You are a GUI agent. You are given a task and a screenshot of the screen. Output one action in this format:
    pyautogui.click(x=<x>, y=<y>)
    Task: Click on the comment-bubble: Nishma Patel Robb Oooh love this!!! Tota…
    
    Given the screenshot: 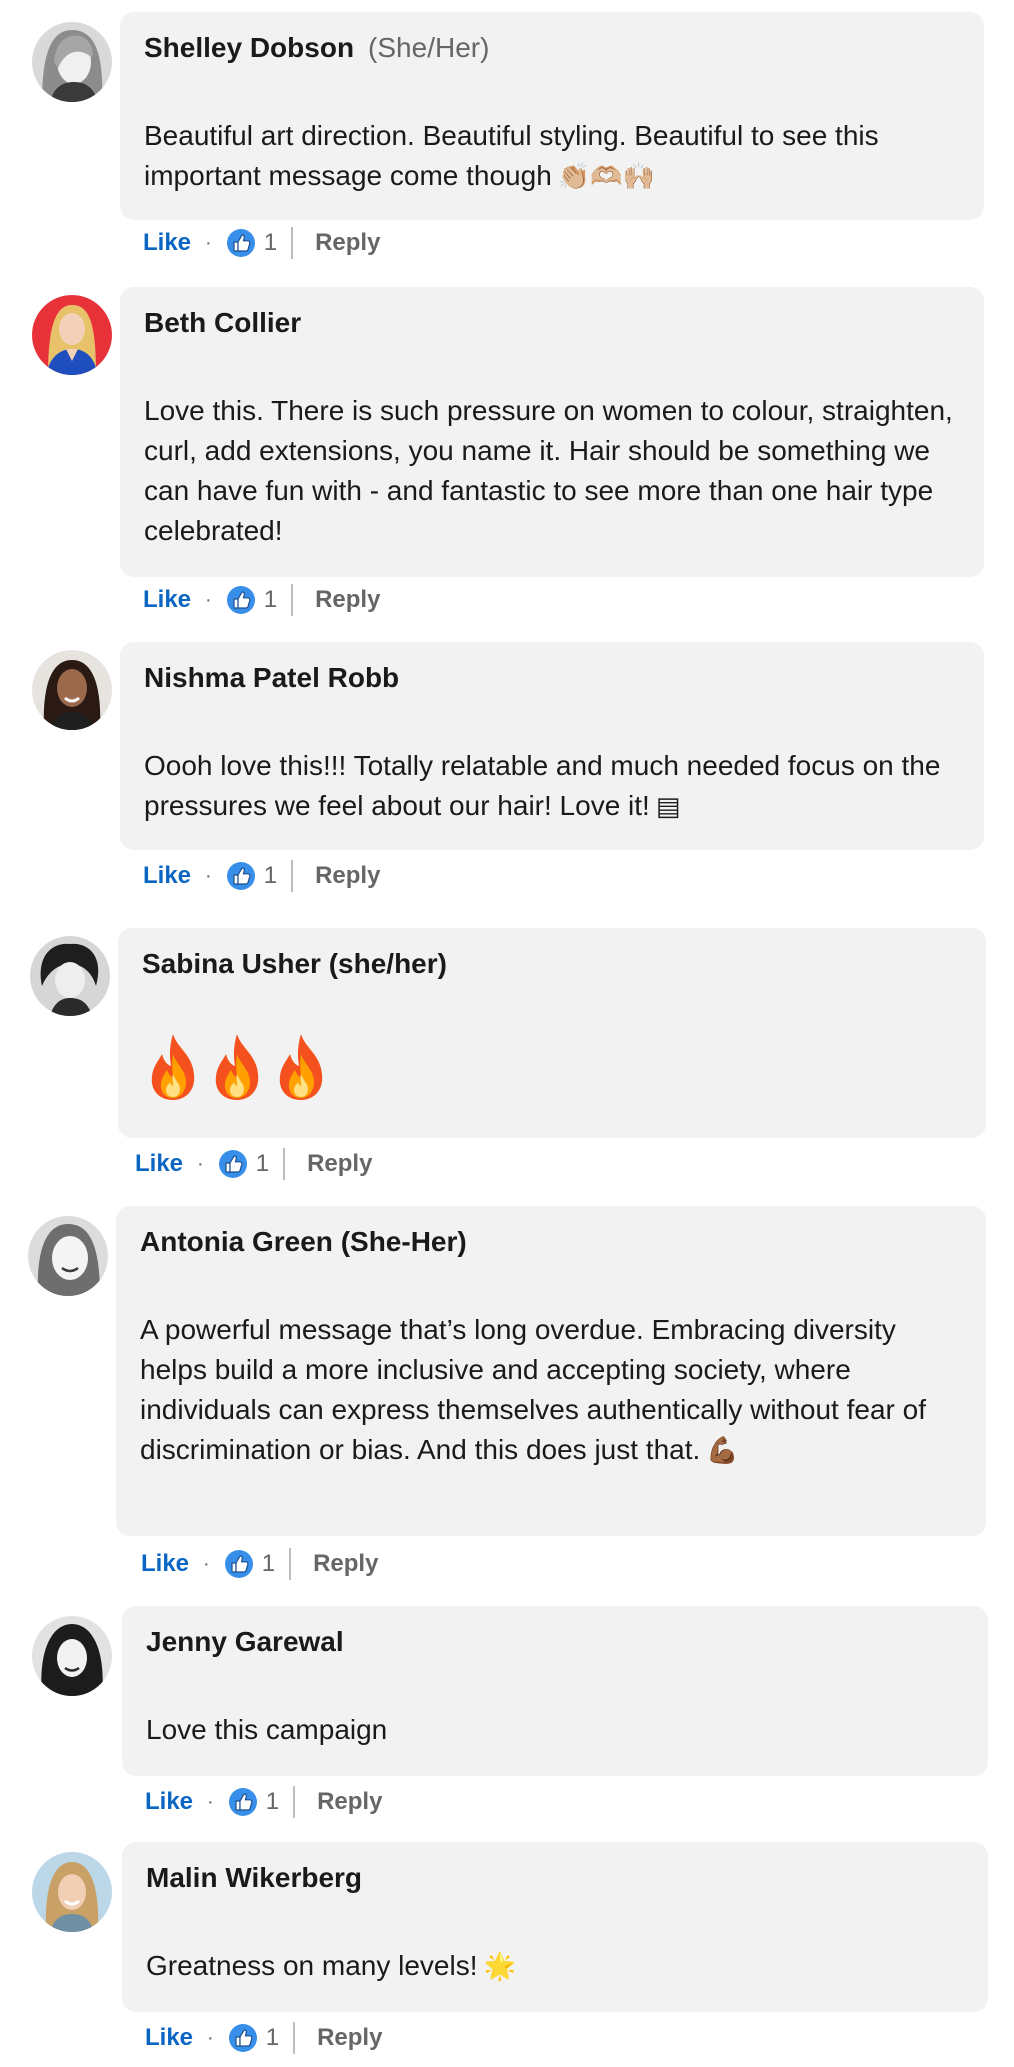 What is the action you would take?
    pyautogui.click(x=552, y=746)
    